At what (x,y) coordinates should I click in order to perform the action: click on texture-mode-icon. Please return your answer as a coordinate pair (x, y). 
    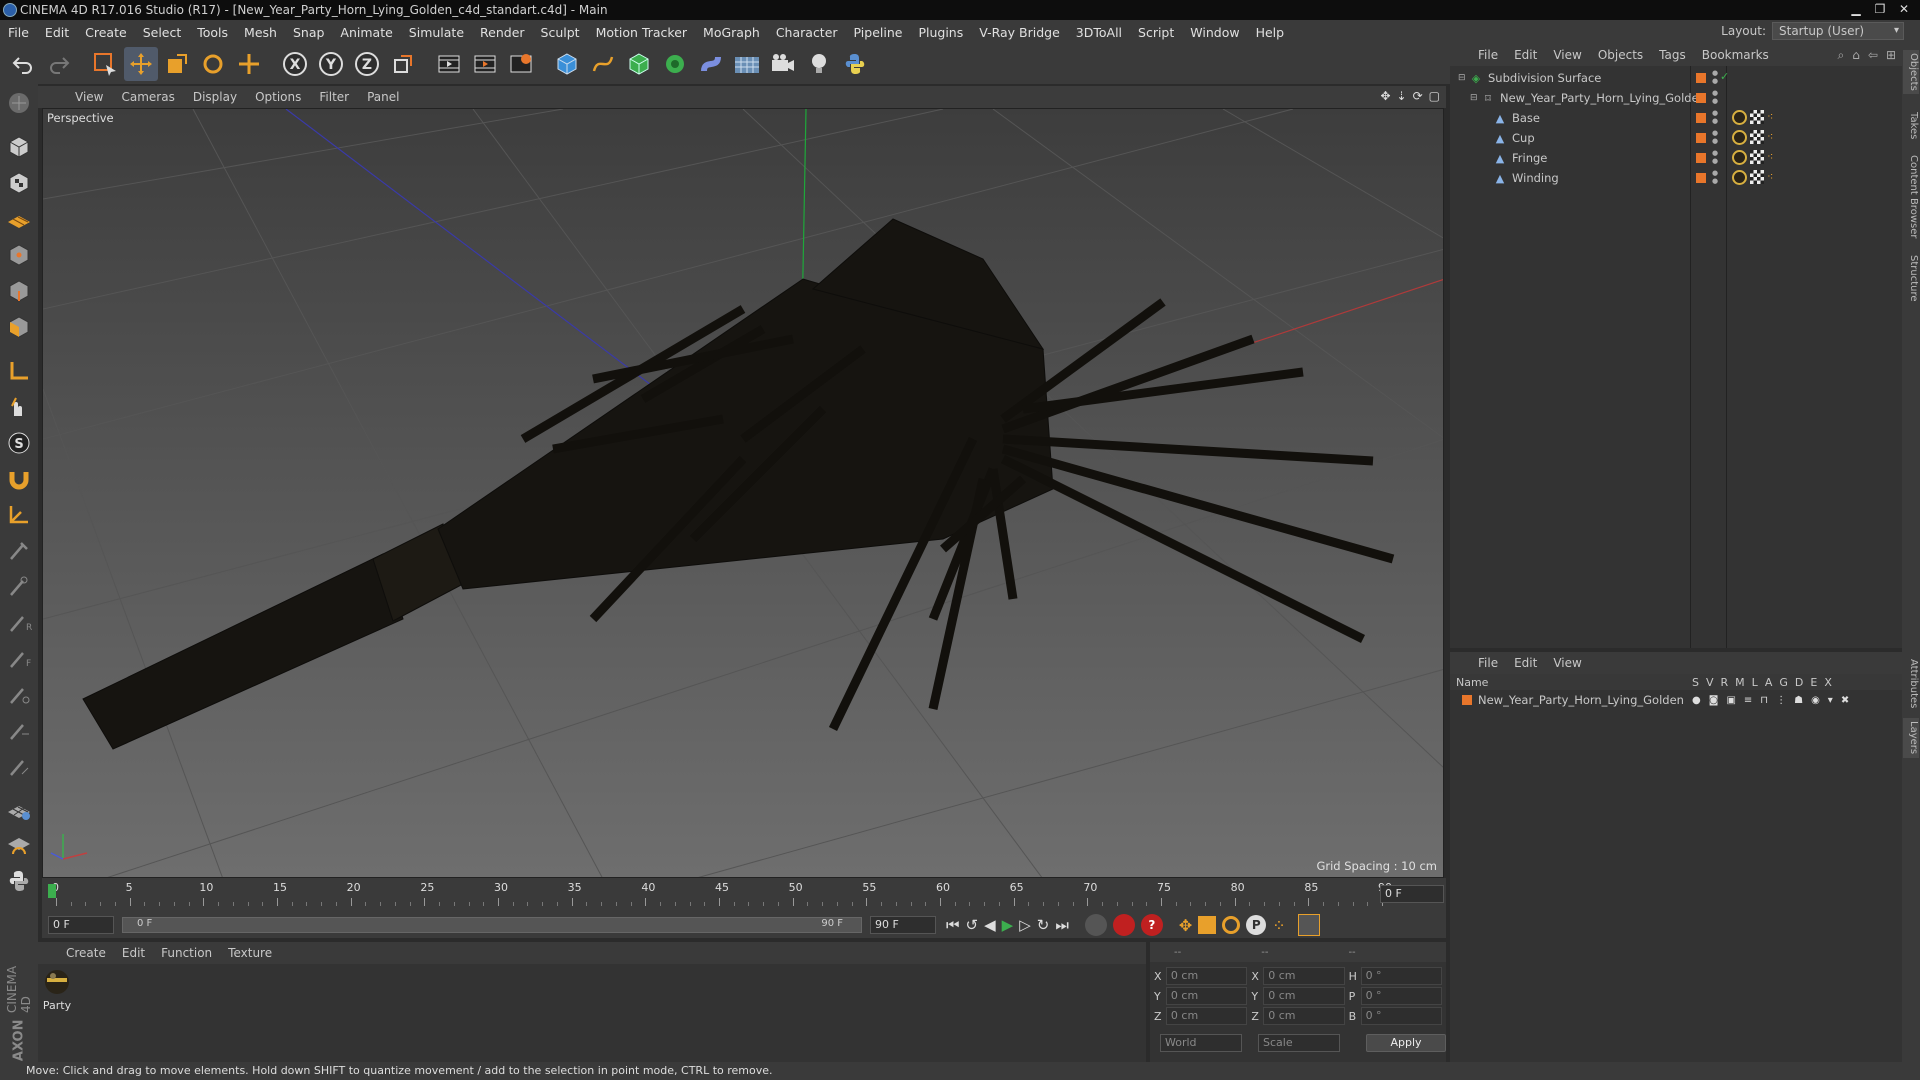
    Looking at the image, I should click on (19, 183).